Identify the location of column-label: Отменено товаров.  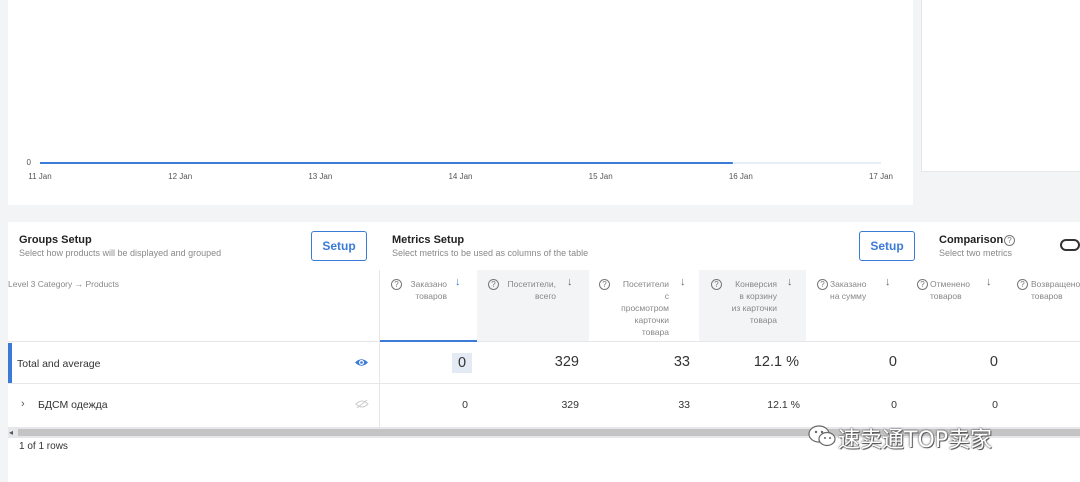
(950, 290).